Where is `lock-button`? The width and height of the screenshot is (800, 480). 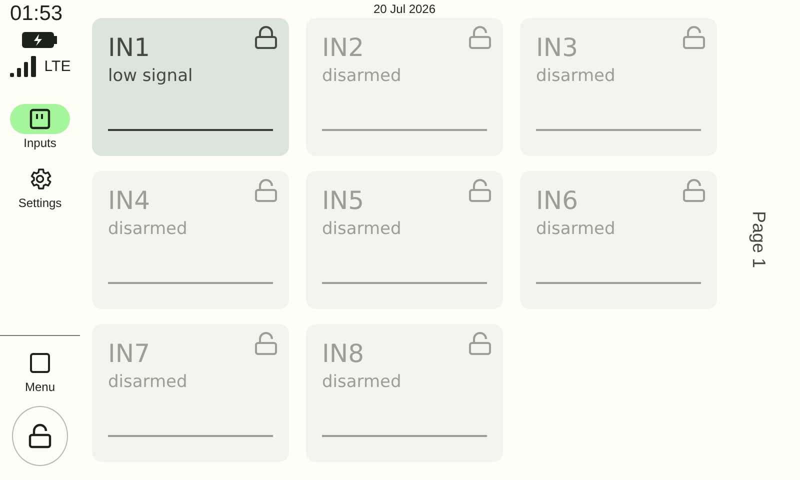
lock-button is located at coordinates (40, 436).